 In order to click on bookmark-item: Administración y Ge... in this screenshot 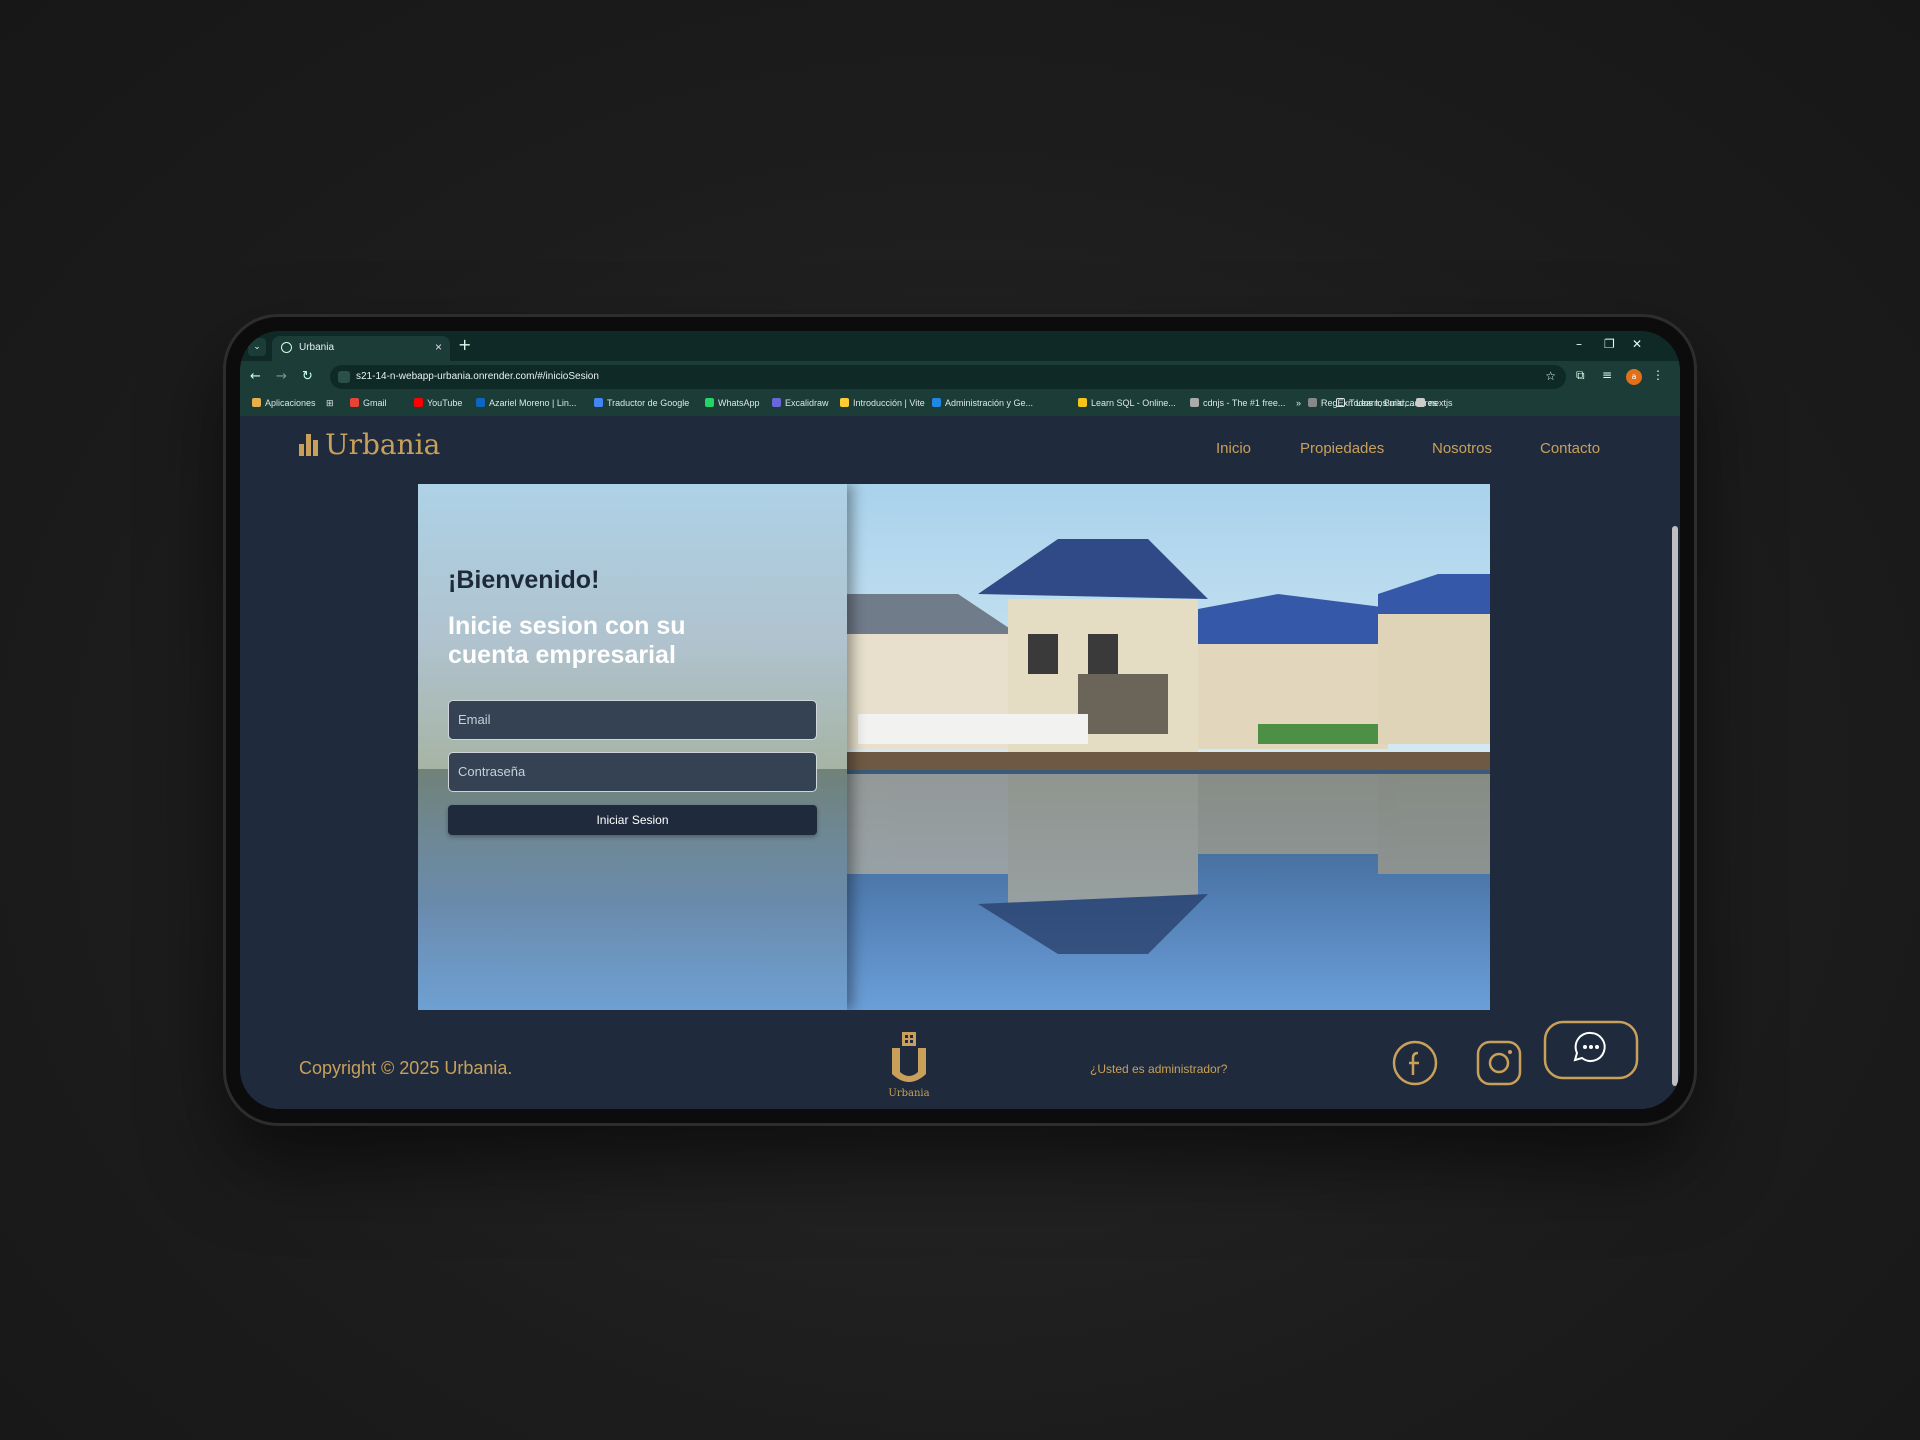, I will do `click(982, 403)`.